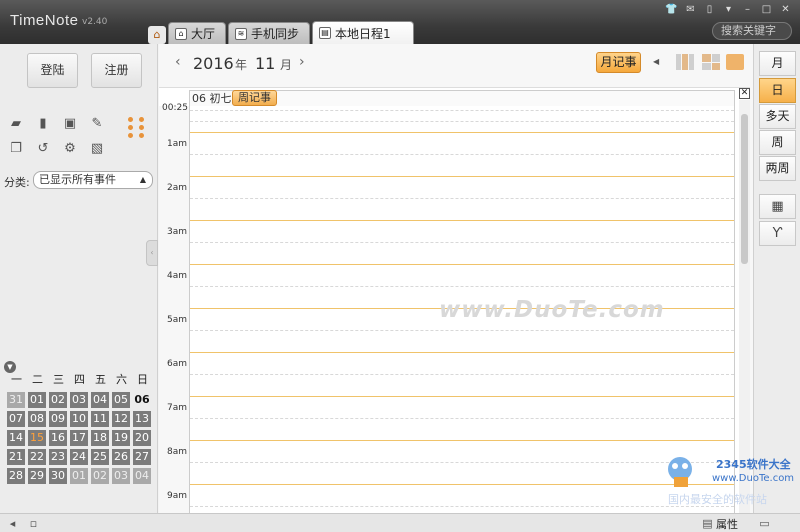  What do you see at coordinates (656, 61) in the screenshot?
I see `chevron-left-icon: ◀` at bounding box center [656, 61].